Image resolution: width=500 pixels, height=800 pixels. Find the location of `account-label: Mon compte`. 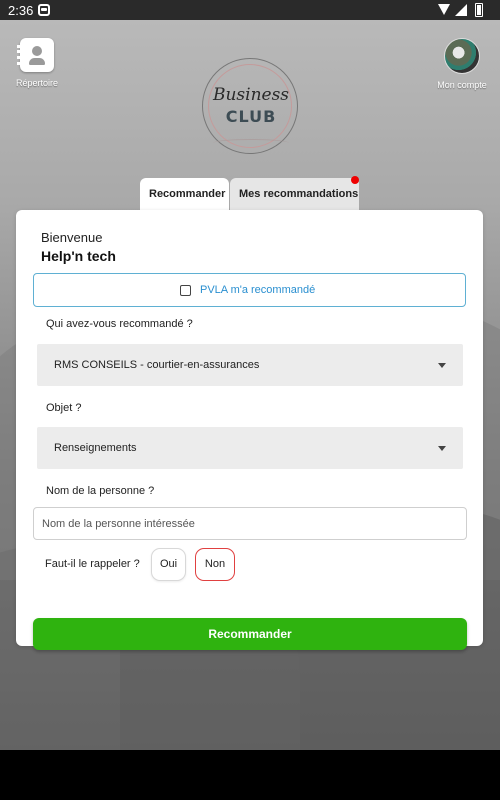

account-label: Mon compte is located at coordinates (462, 85).